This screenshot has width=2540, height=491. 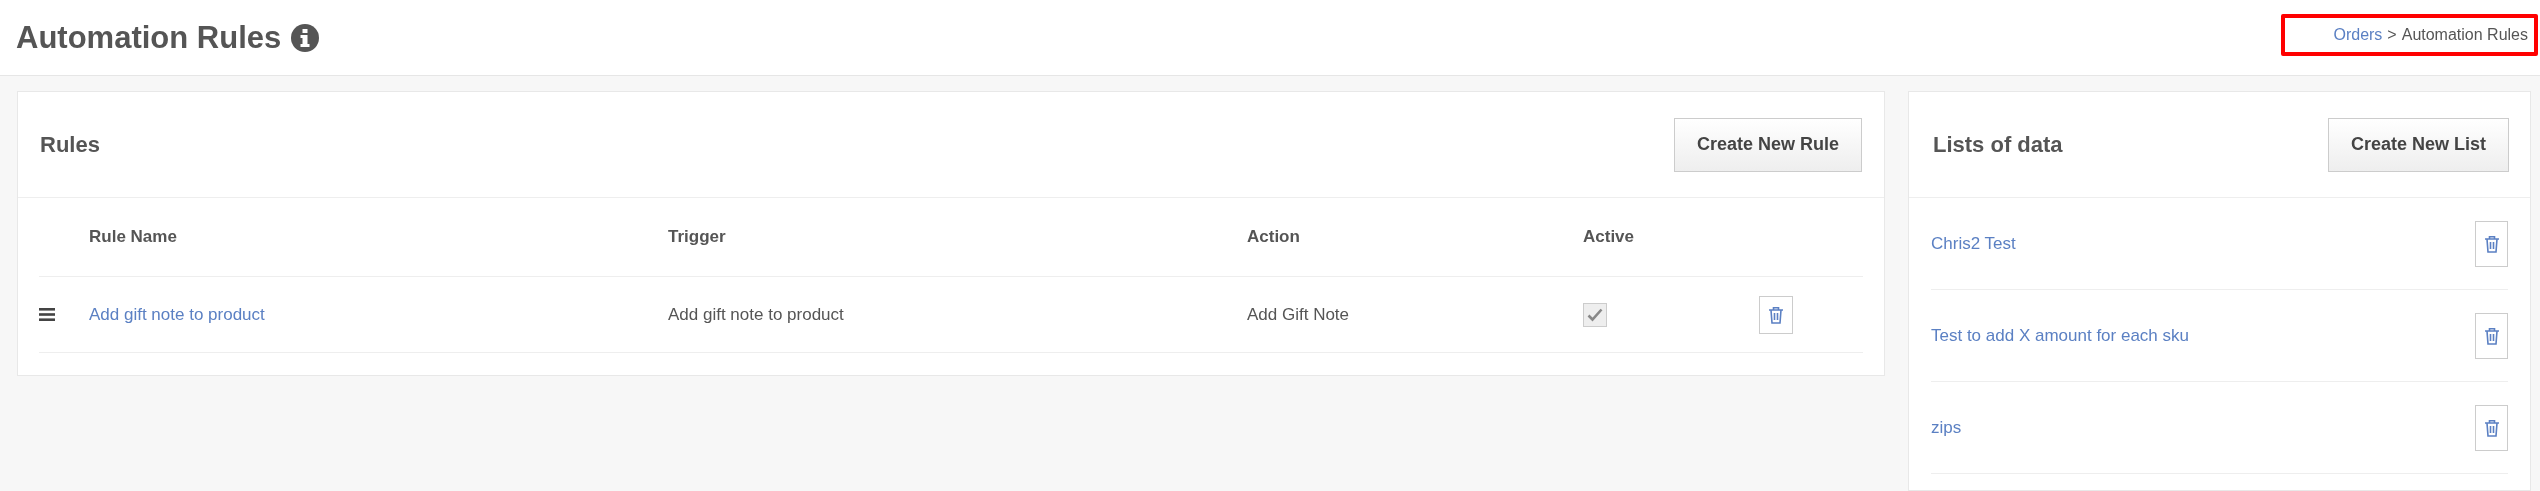 What do you see at coordinates (1998, 144) in the screenshot?
I see `panel-title: Lists of data` at bounding box center [1998, 144].